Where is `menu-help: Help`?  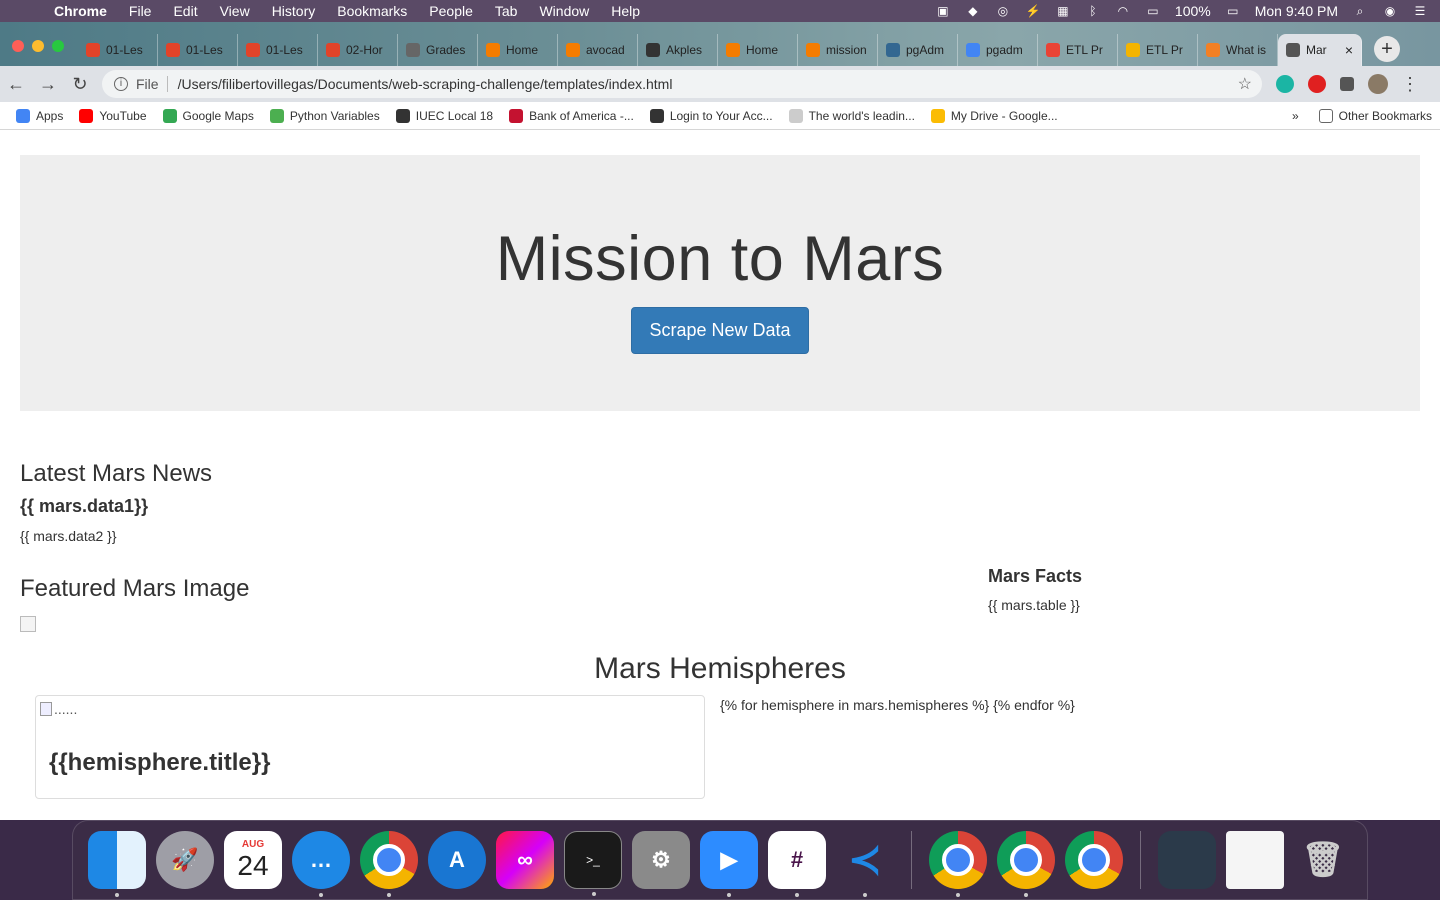 menu-help: Help is located at coordinates (625, 11).